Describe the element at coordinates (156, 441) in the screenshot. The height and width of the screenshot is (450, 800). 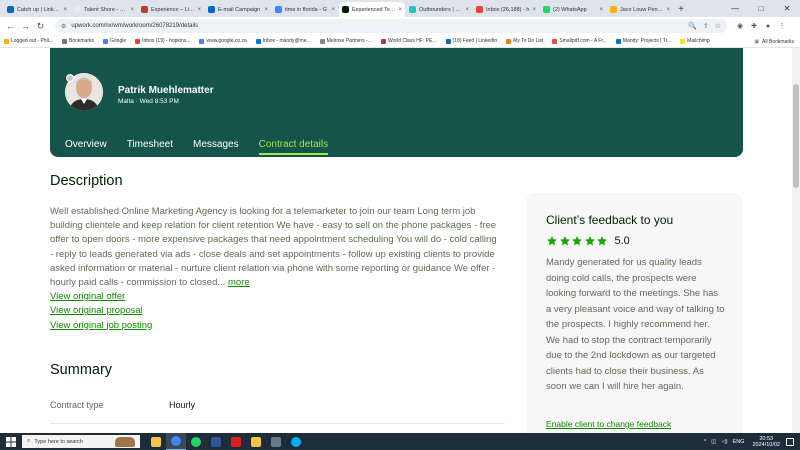
I see `taskbar-app-file-explorer` at that location.